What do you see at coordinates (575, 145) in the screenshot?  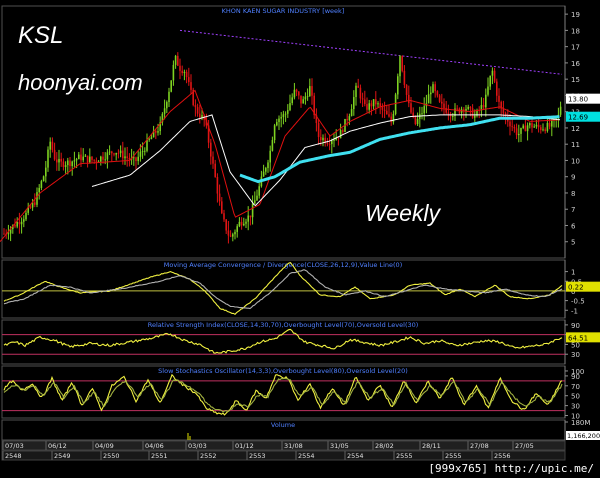 I see `tick-label: 11` at bounding box center [575, 145].